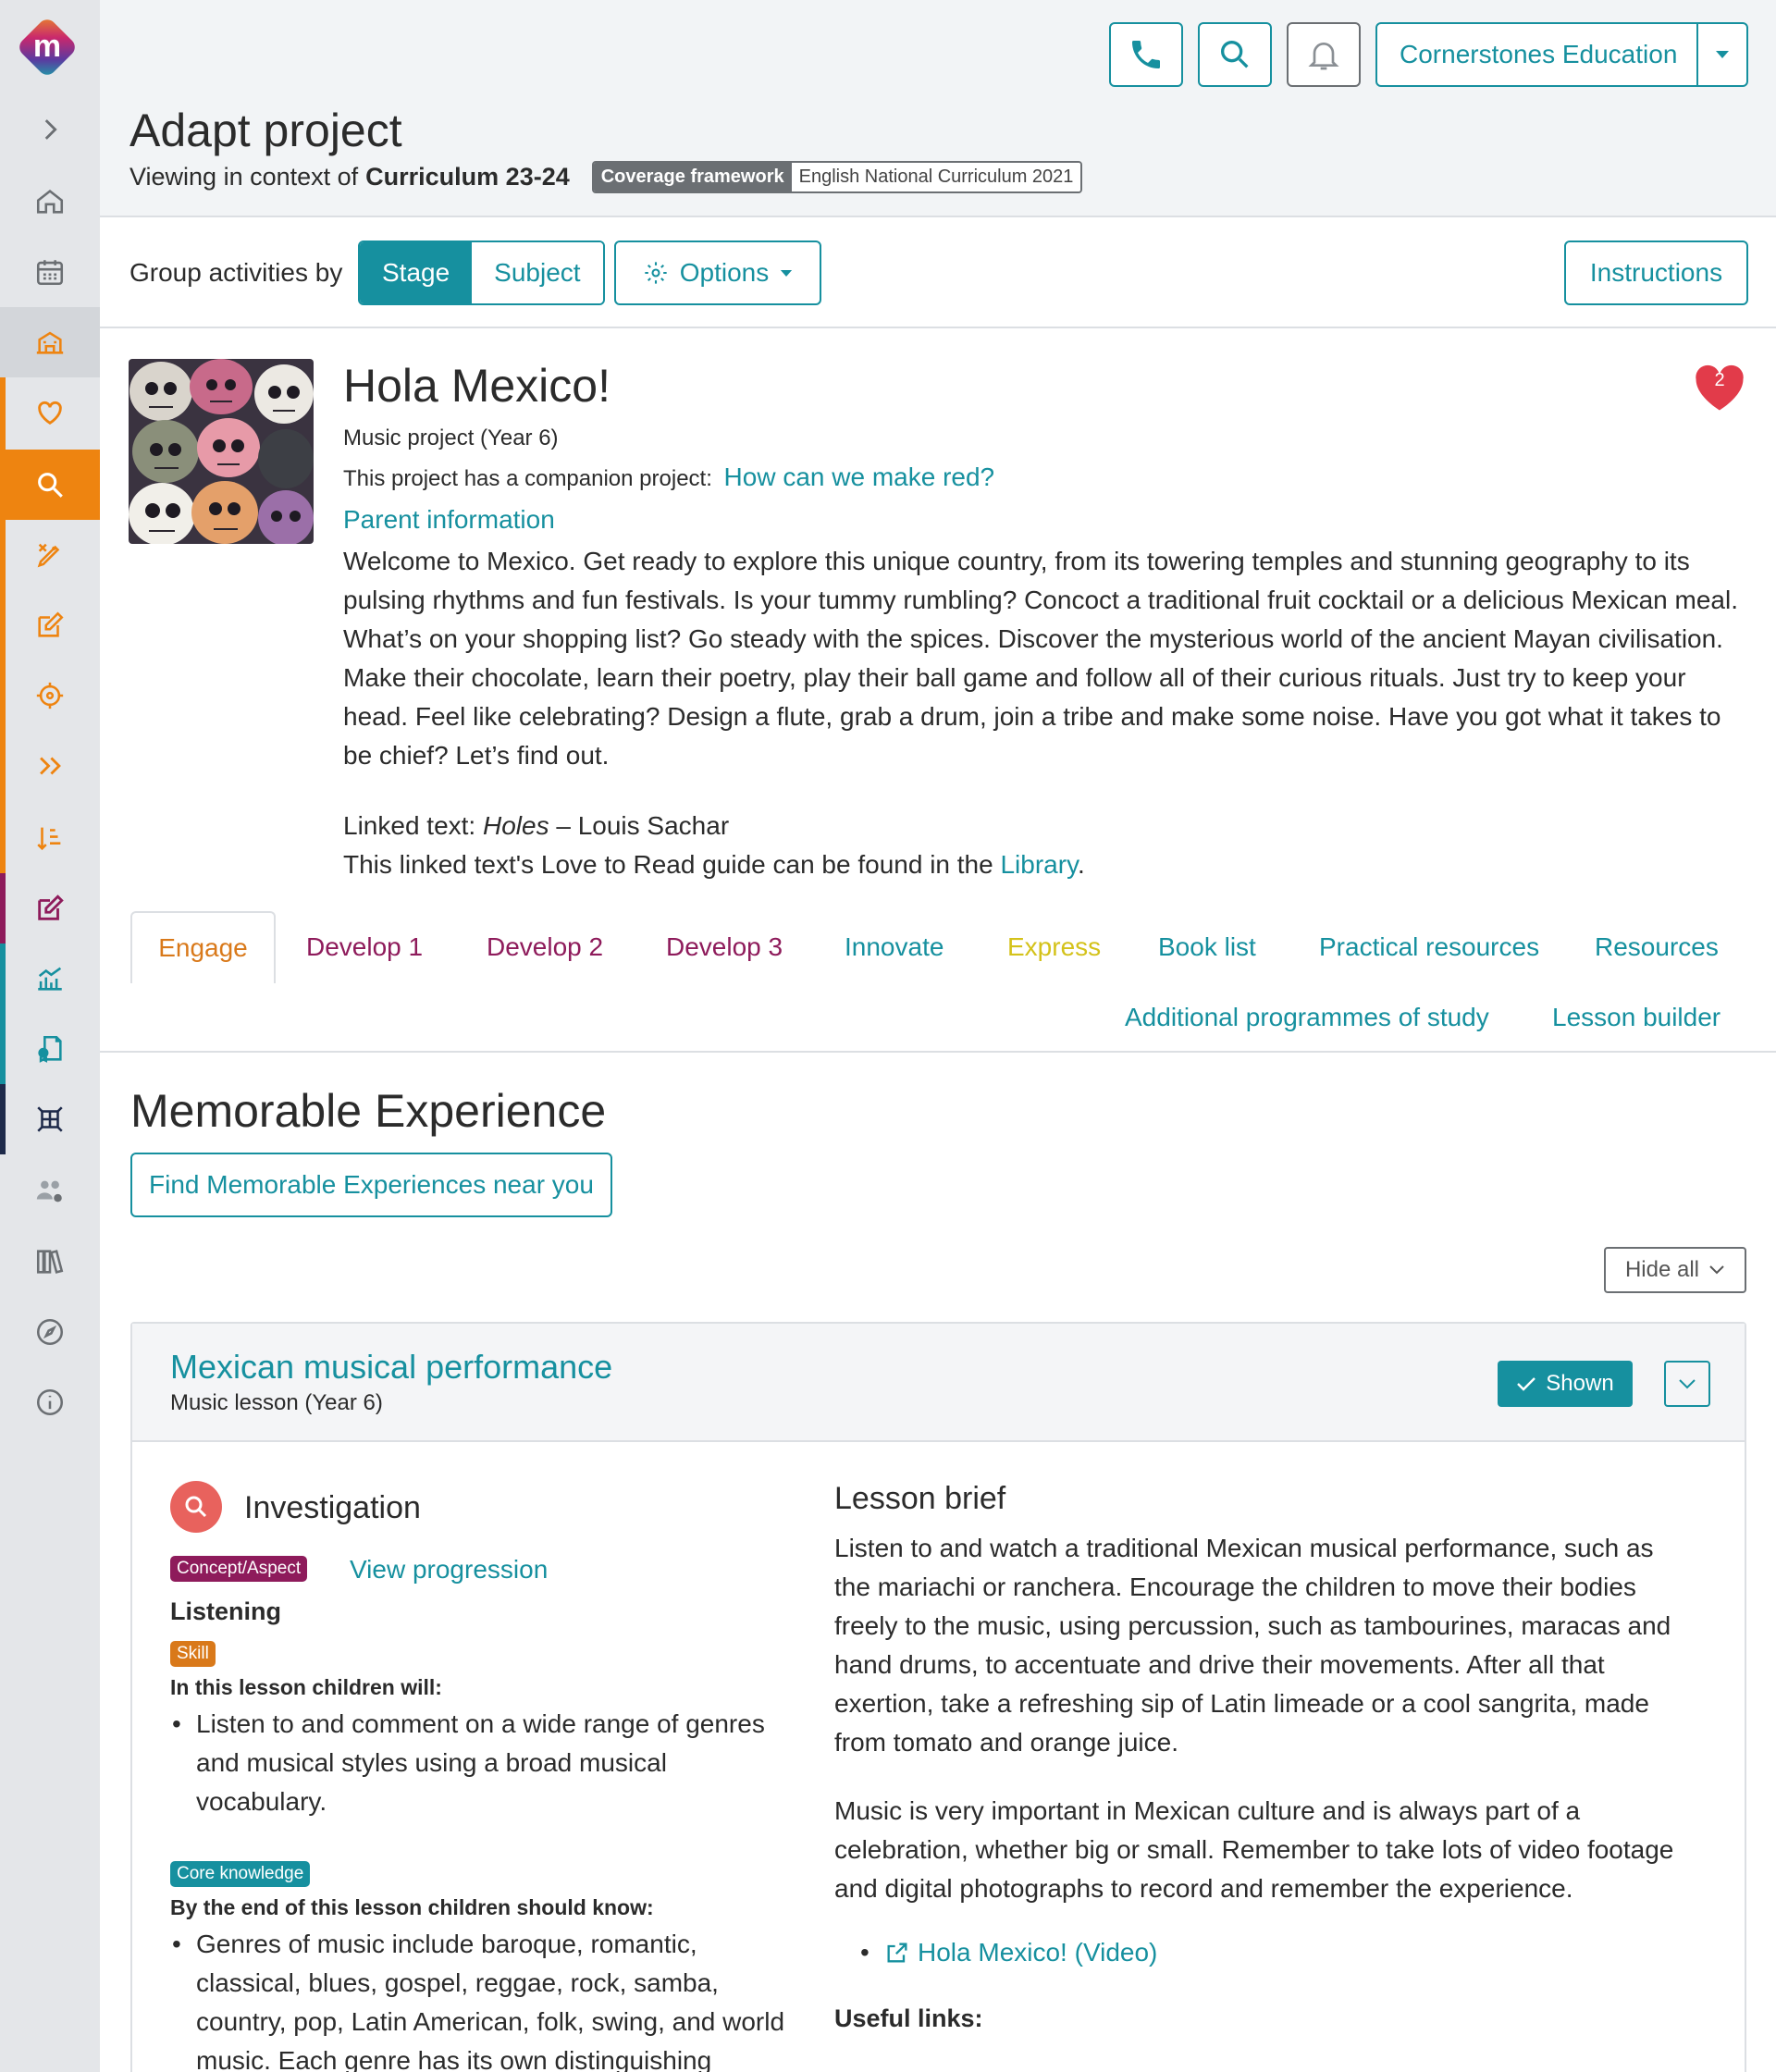 The image size is (1776, 2072). Describe the element at coordinates (1081, 865) in the screenshot. I see `guide-suffix: .` at that location.